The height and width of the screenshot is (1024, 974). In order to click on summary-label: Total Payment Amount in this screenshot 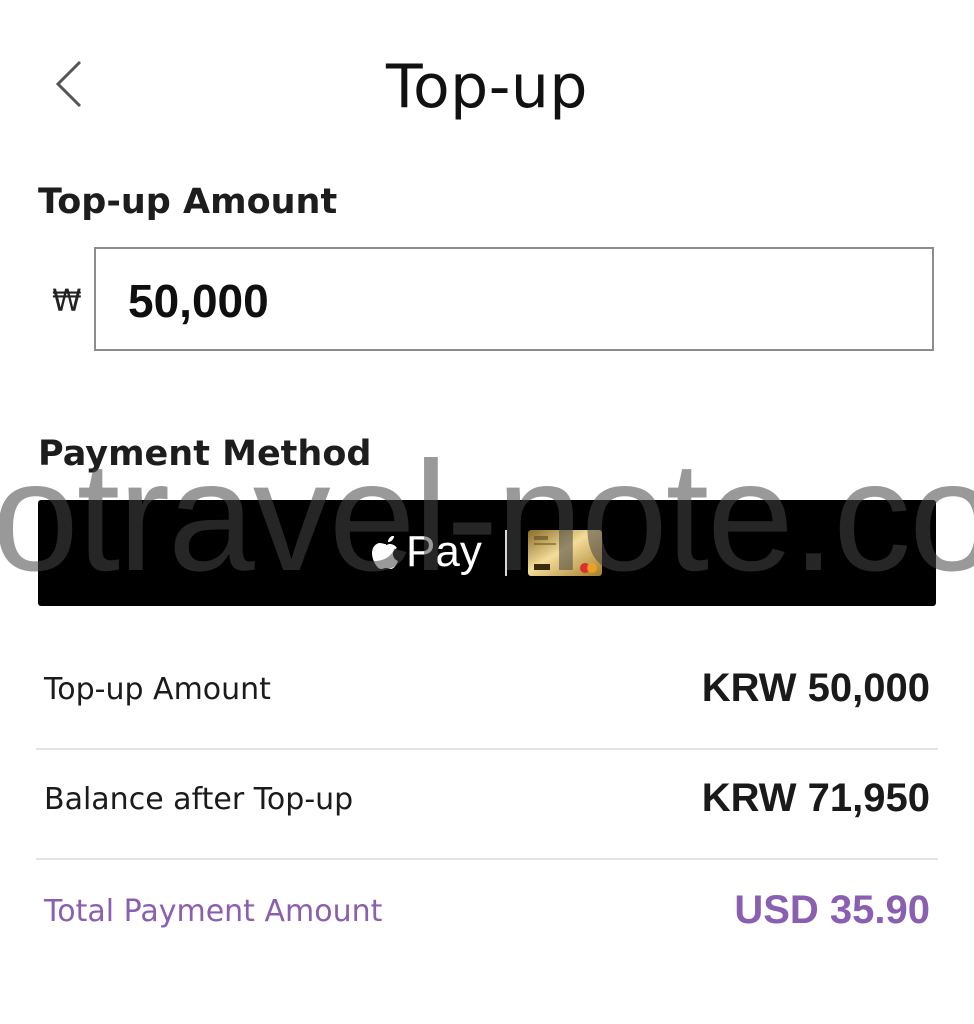, I will do `click(213, 911)`.